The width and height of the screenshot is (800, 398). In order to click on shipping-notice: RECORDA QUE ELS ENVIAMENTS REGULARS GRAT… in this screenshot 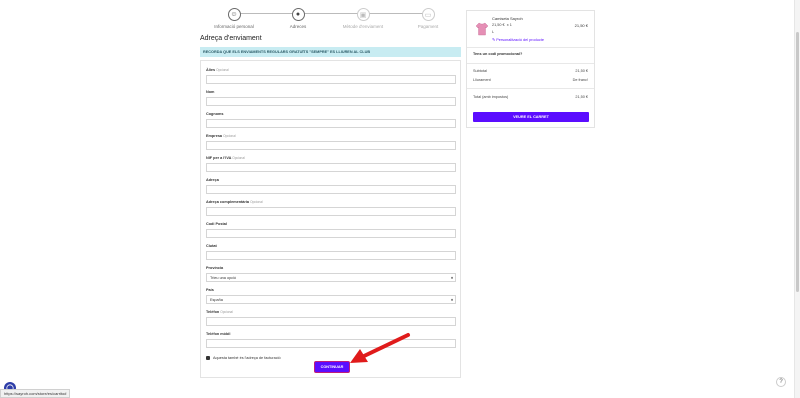, I will do `click(330, 52)`.